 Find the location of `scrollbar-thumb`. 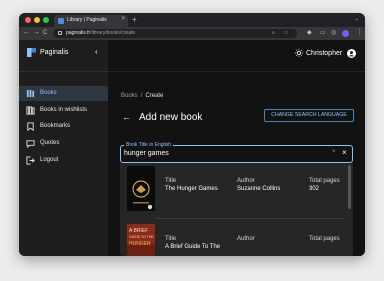

scrollbar-thumb is located at coordinates (349, 187).